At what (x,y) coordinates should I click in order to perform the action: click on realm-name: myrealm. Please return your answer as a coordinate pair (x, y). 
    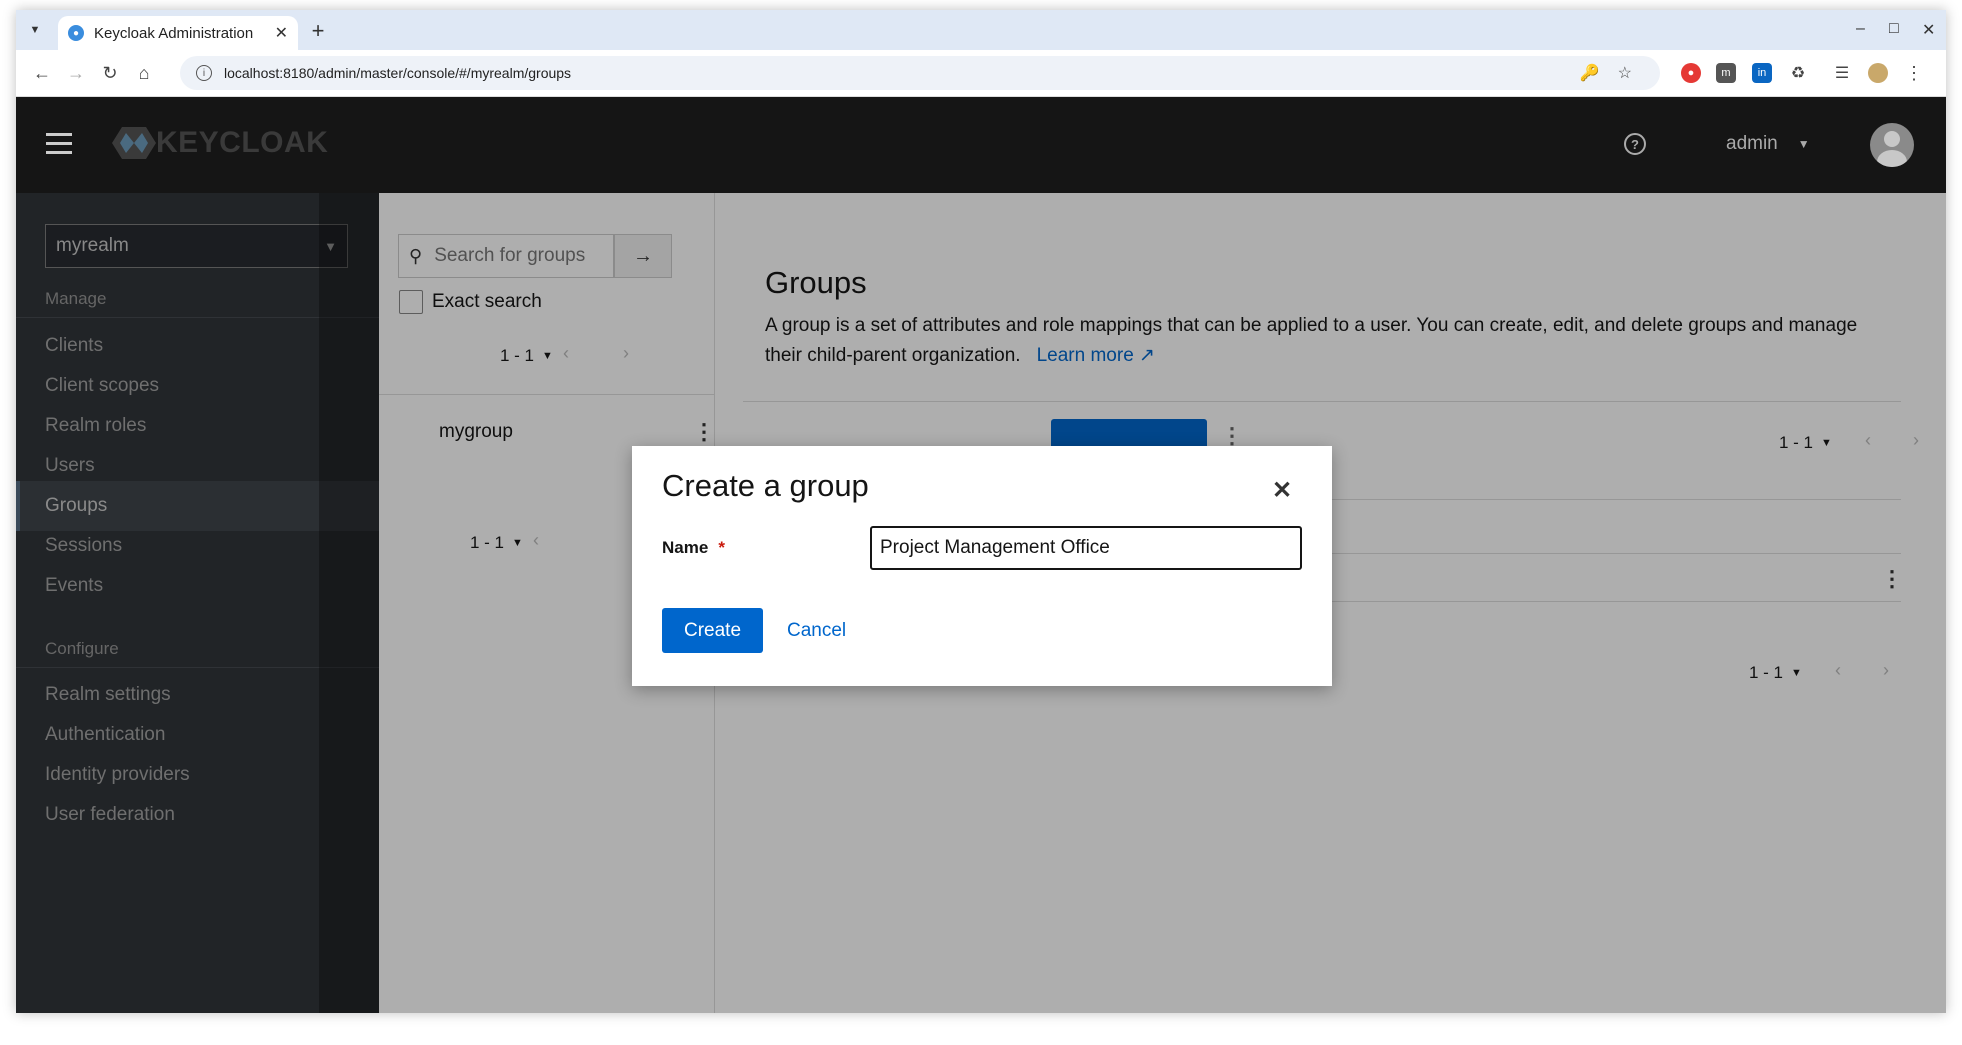
    Looking at the image, I should click on (92, 245).